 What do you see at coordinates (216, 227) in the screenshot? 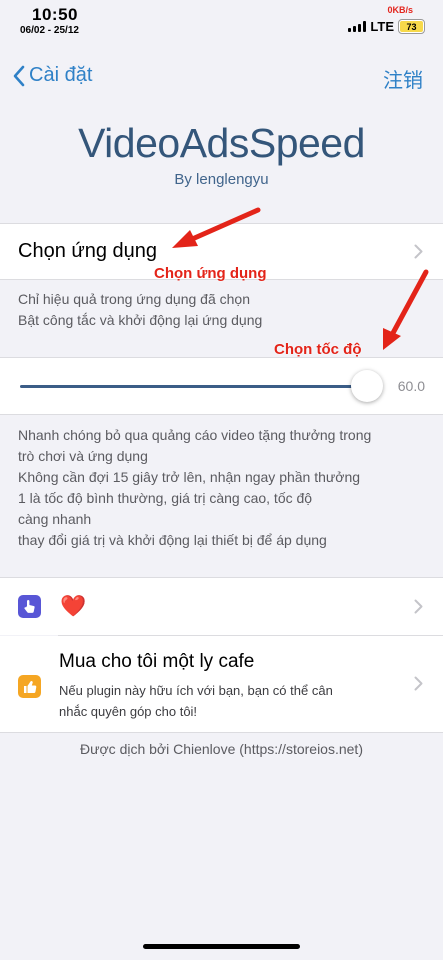
I see `annotation-arrow-app` at bounding box center [216, 227].